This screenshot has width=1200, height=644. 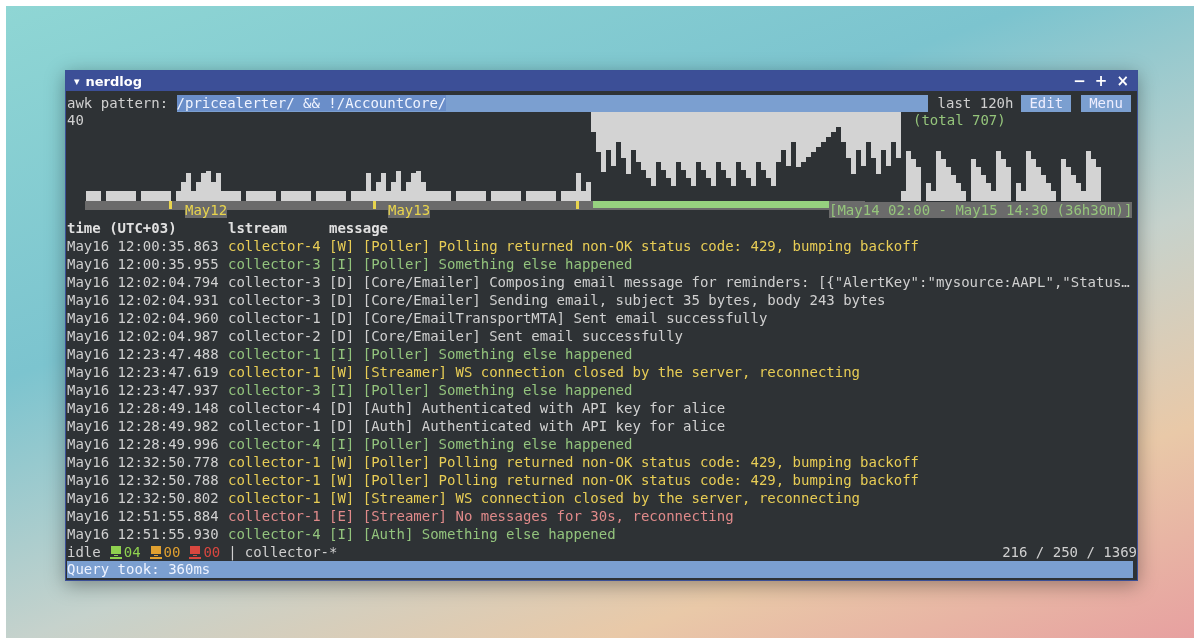 I want to click on time-cell-text: May16 12:23:47.619, so click(x=143, y=372).